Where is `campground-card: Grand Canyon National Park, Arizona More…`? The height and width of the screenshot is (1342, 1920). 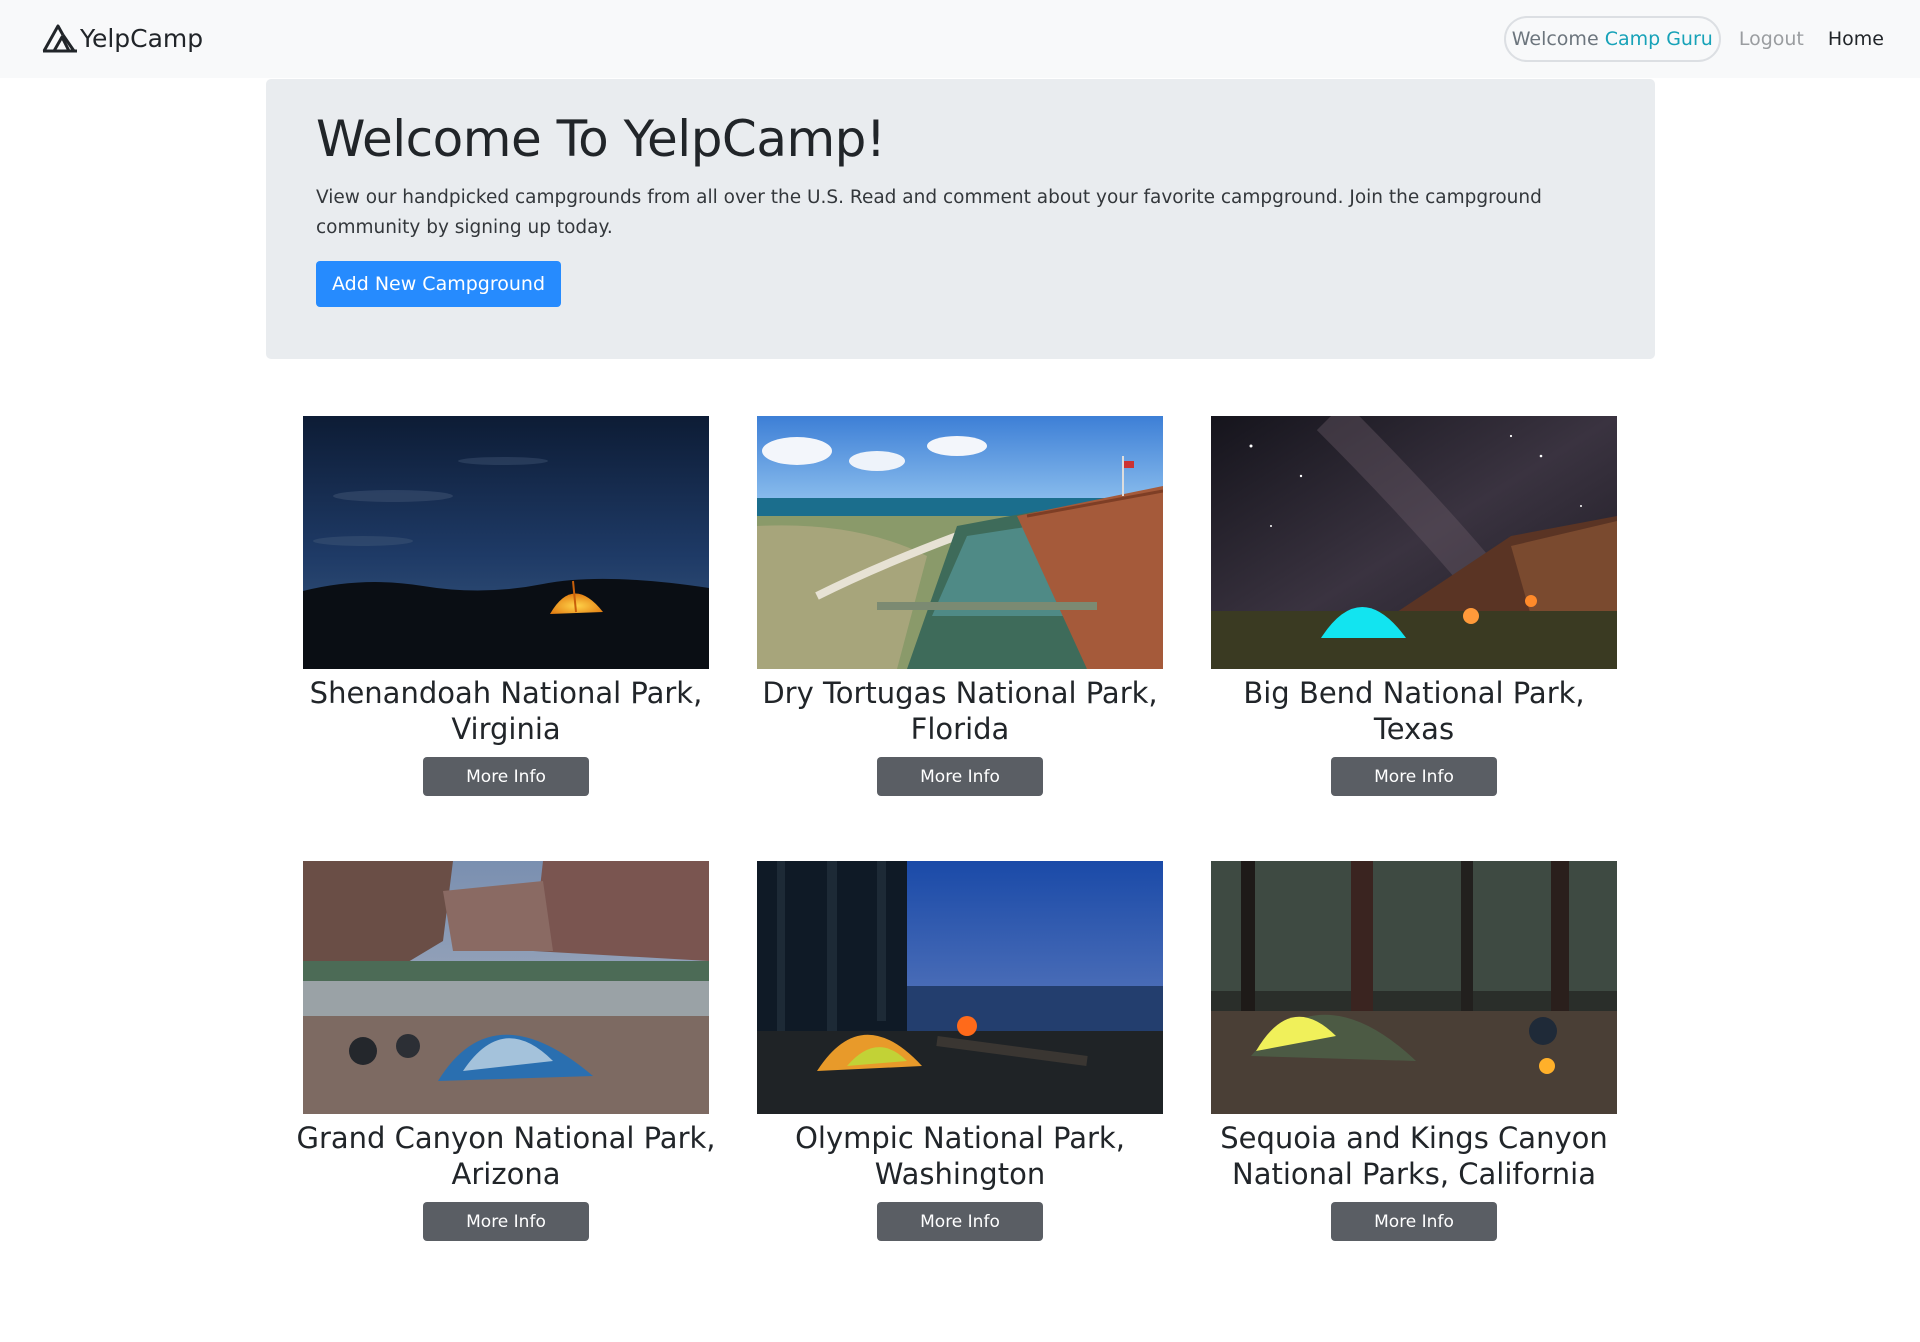 campground-card: Grand Canyon National Park, Arizona More… is located at coordinates (506, 1051).